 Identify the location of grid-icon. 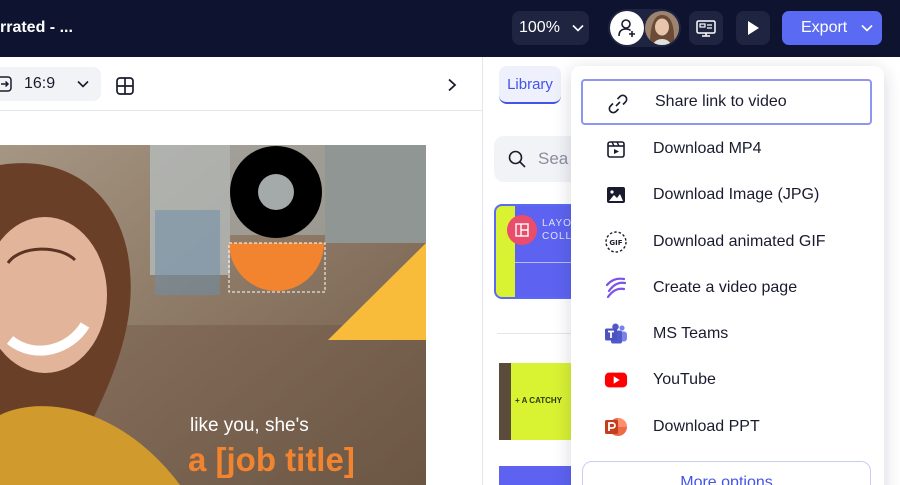
(125, 86).